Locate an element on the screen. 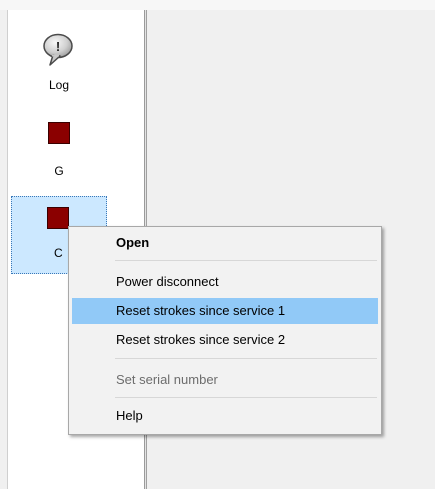 The width and height of the screenshot is (435, 489). device-item-g: G is located at coordinates (59, 145).